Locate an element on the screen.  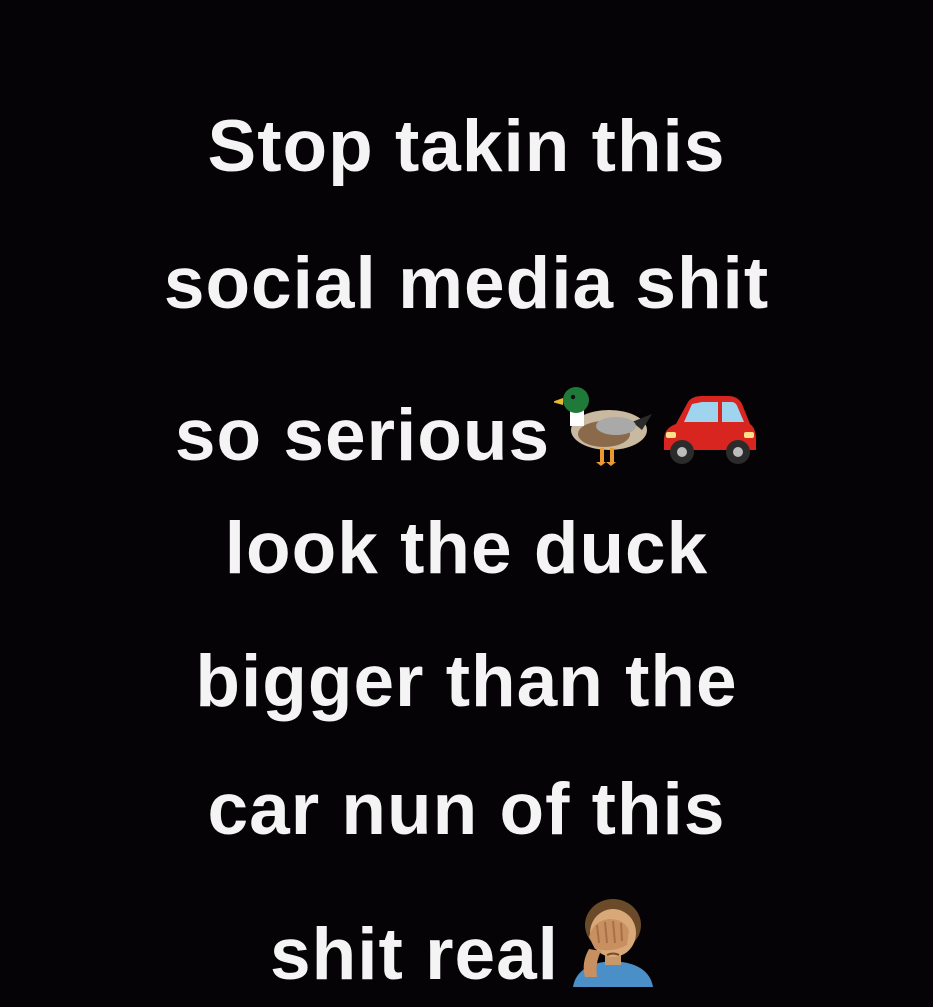
meme-line-4: look the duck is located at coordinates (466, 549).